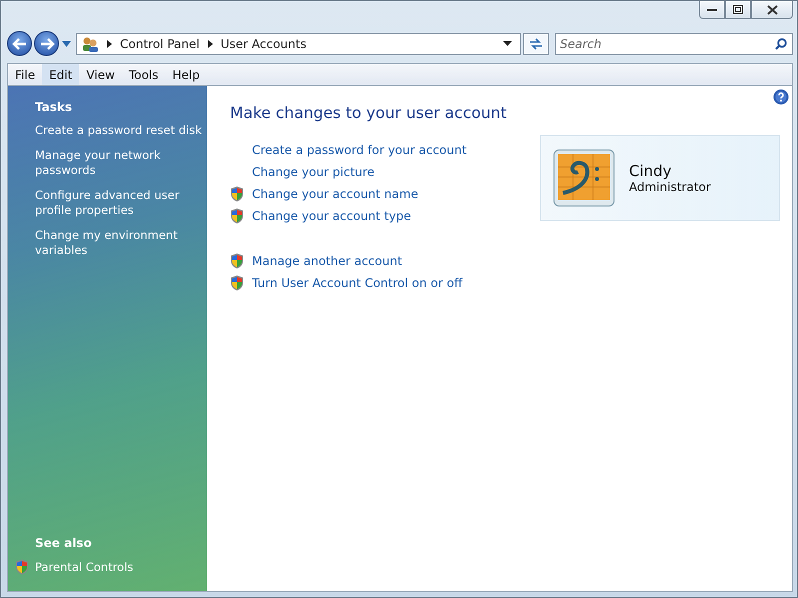  What do you see at coordinates (331, 216) in the screenshot?
I see `account-link: Change your account type` at bounding box center [331, 216].